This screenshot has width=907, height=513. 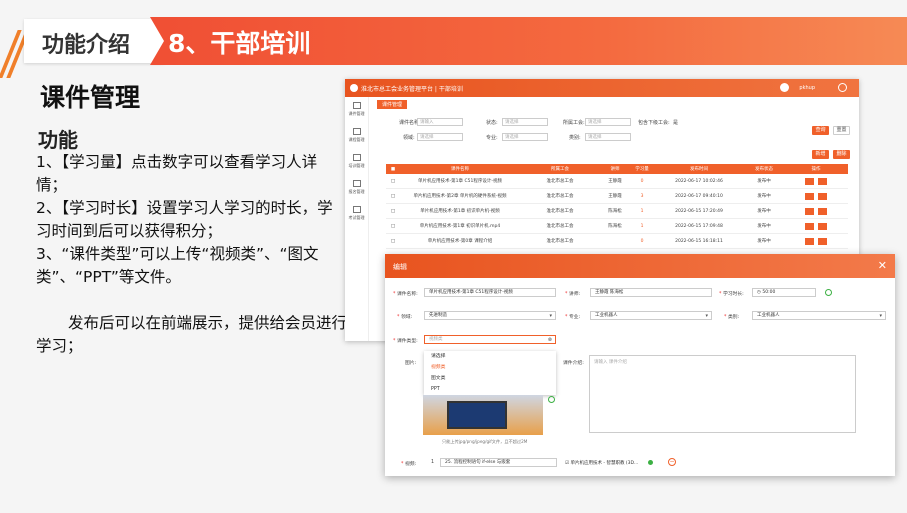 What do you see at coordinates (477, 415) in the screenshot?
I see `laptop-image` at bounding box center [477, 415].